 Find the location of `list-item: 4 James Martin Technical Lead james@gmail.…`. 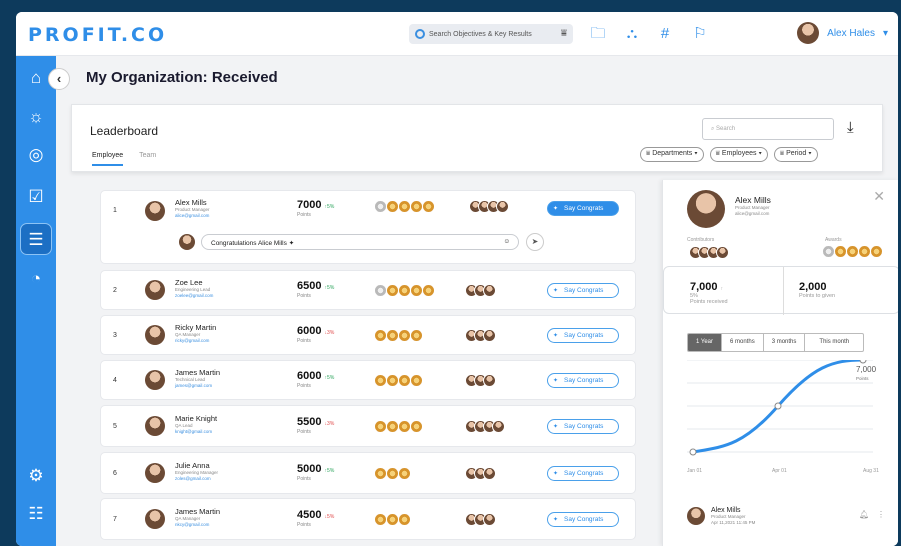

list-item: 4 James Martin Technical Lead james@gmail.… is located at coordinates (368, 380).